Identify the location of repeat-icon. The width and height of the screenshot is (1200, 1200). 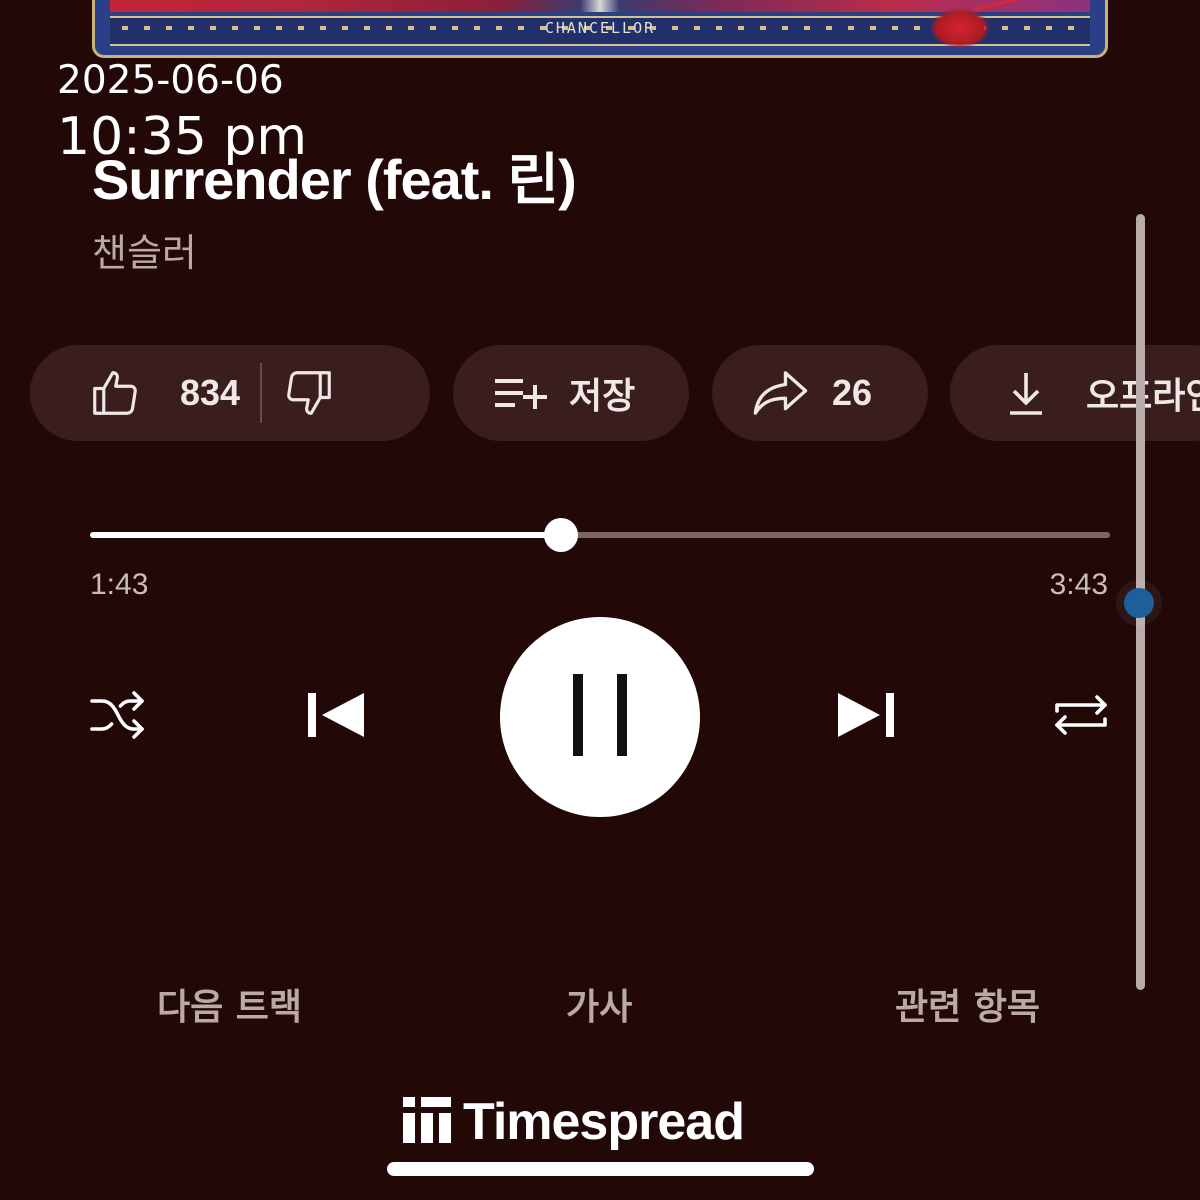
(1081, 717).